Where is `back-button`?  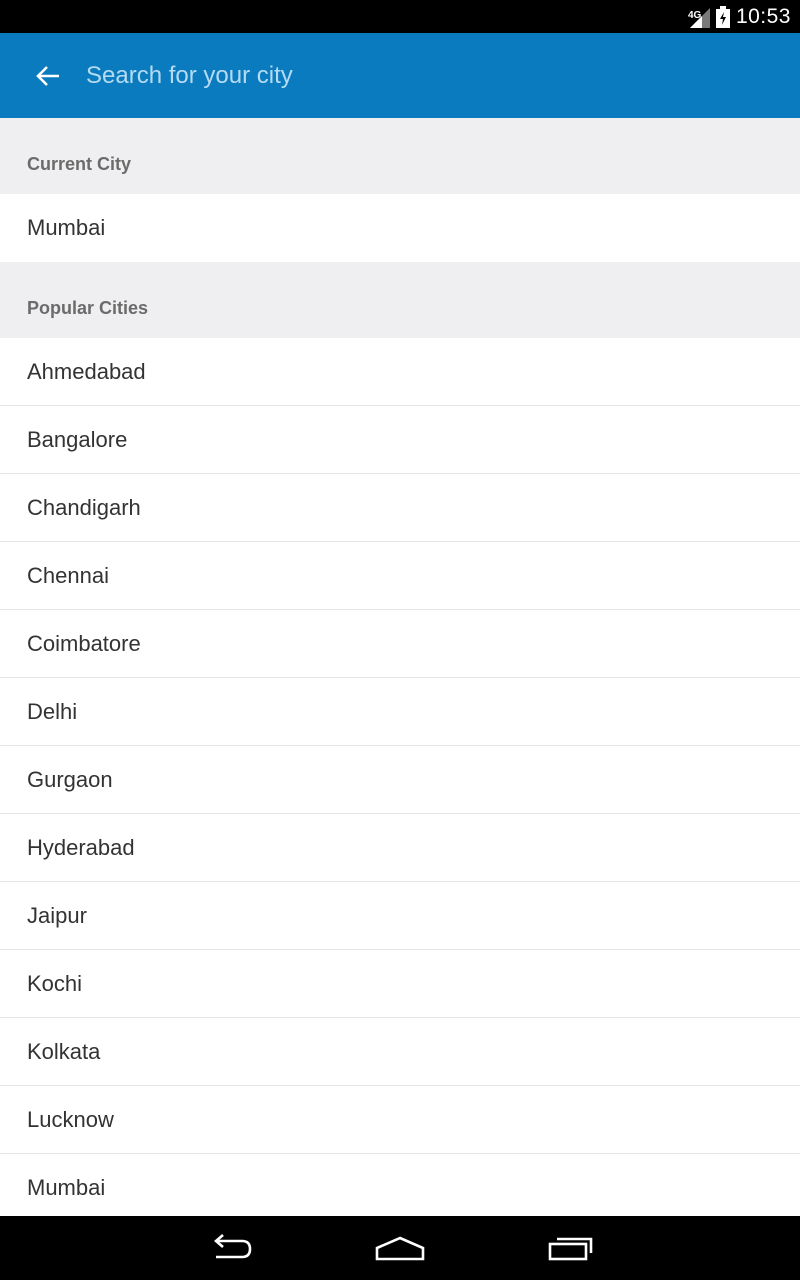
back-button is located at coordinates (48, 76).